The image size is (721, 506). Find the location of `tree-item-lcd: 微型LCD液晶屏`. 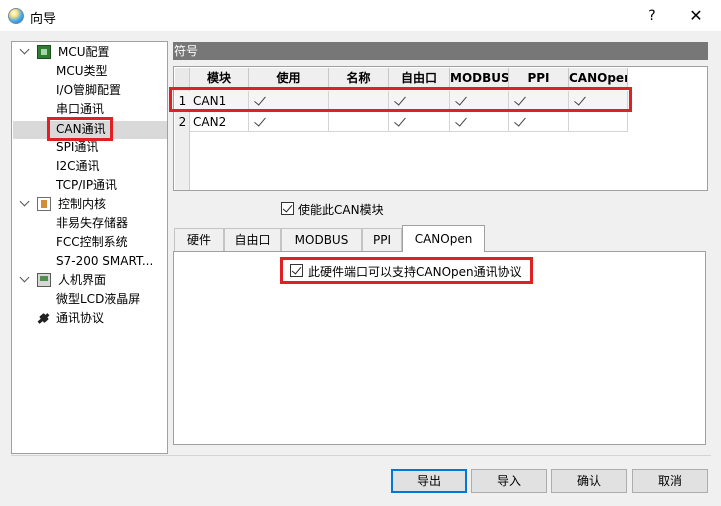

tree-item-lcd: 微型LCD液晶屏 is located at coordinates (98, 299).